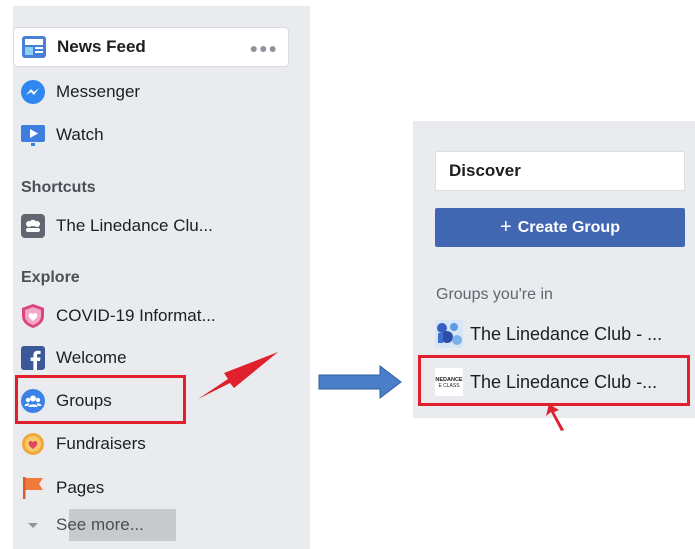  I want to click on groups-youre-in-heading: Groups you're in, so click(494, 294).